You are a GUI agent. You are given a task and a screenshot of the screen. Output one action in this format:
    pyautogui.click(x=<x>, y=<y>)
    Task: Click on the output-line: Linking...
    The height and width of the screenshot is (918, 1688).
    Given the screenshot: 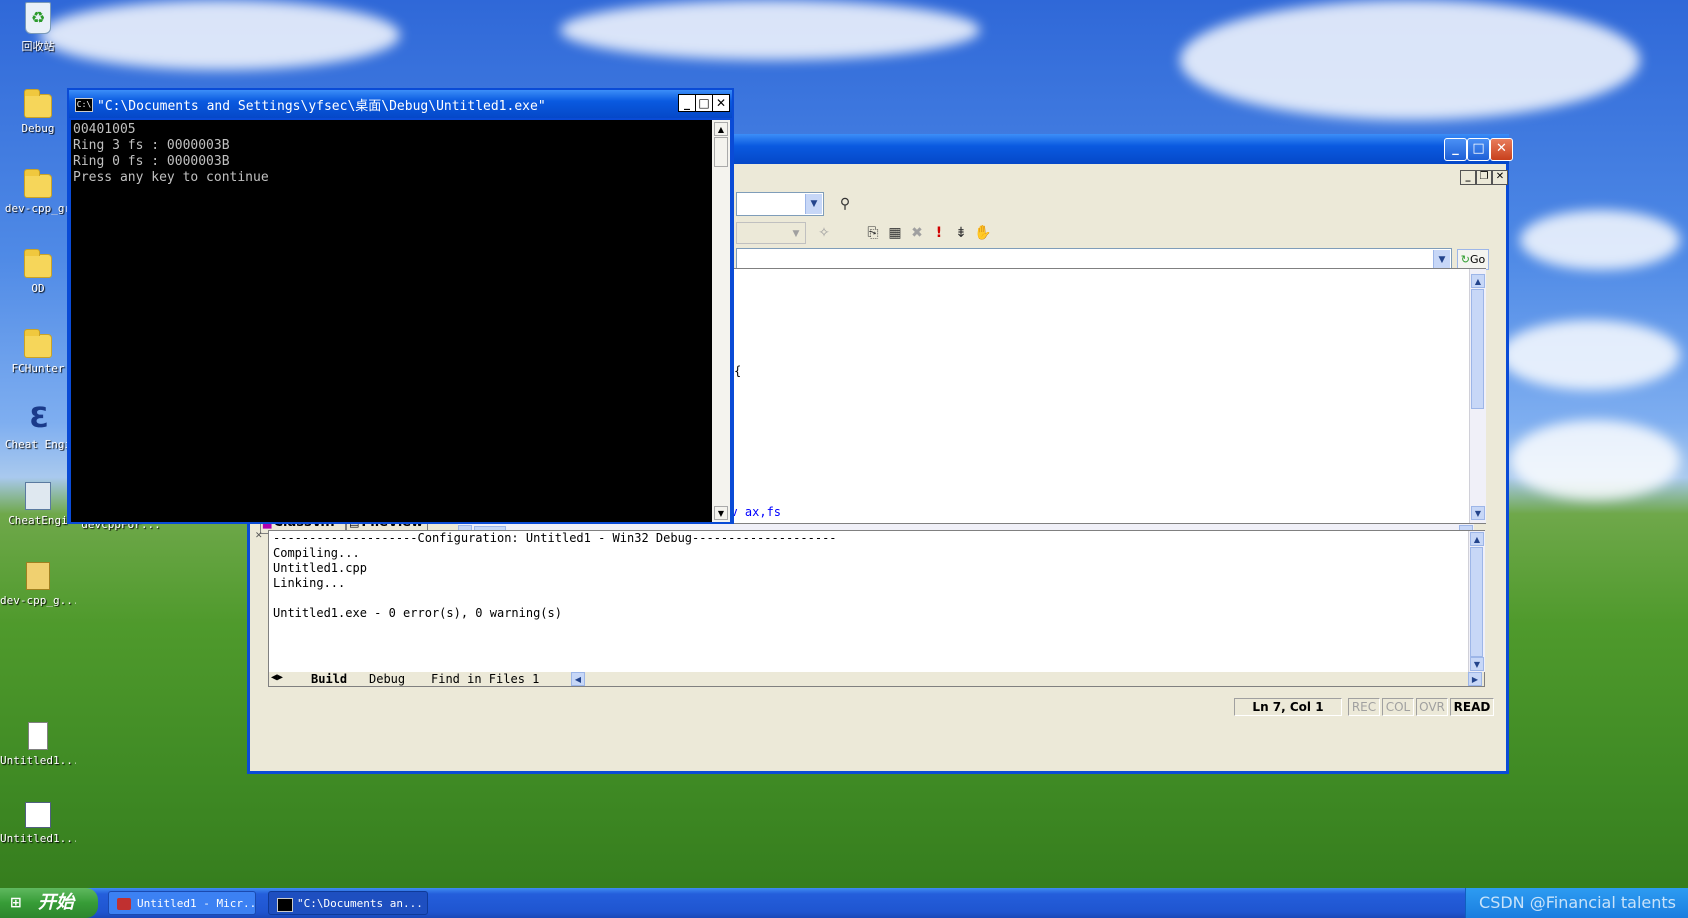 What is the action you would take?
    pyautogui.click(x=309, y=583)
    